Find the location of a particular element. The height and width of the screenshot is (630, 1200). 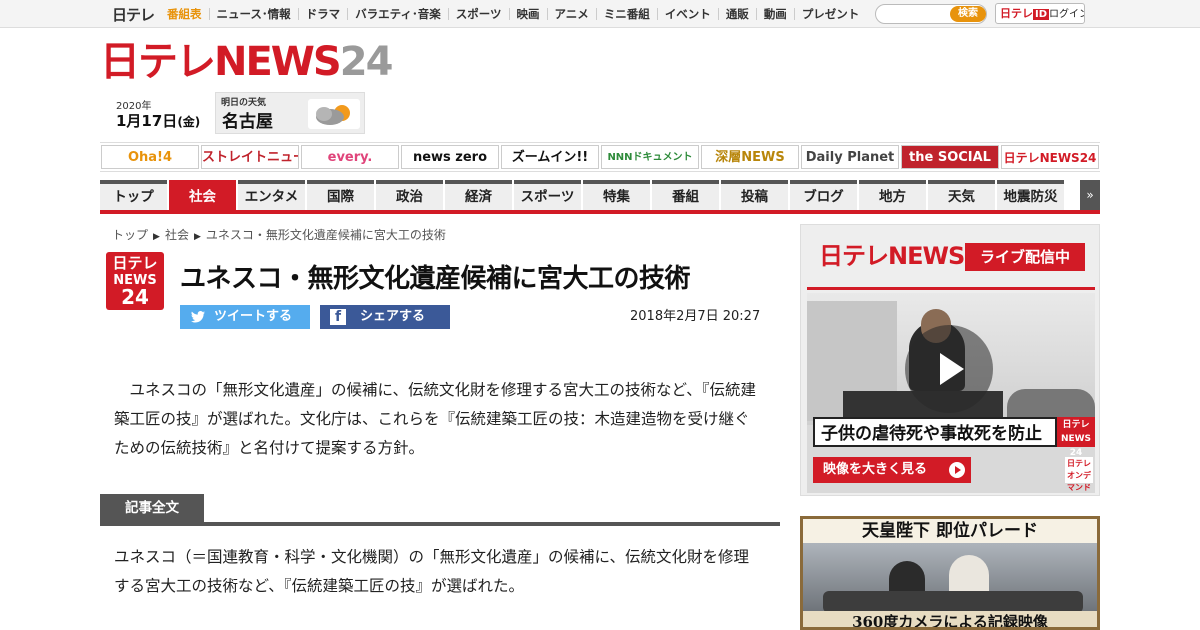

play-icon is located at coordinates (949, 369).